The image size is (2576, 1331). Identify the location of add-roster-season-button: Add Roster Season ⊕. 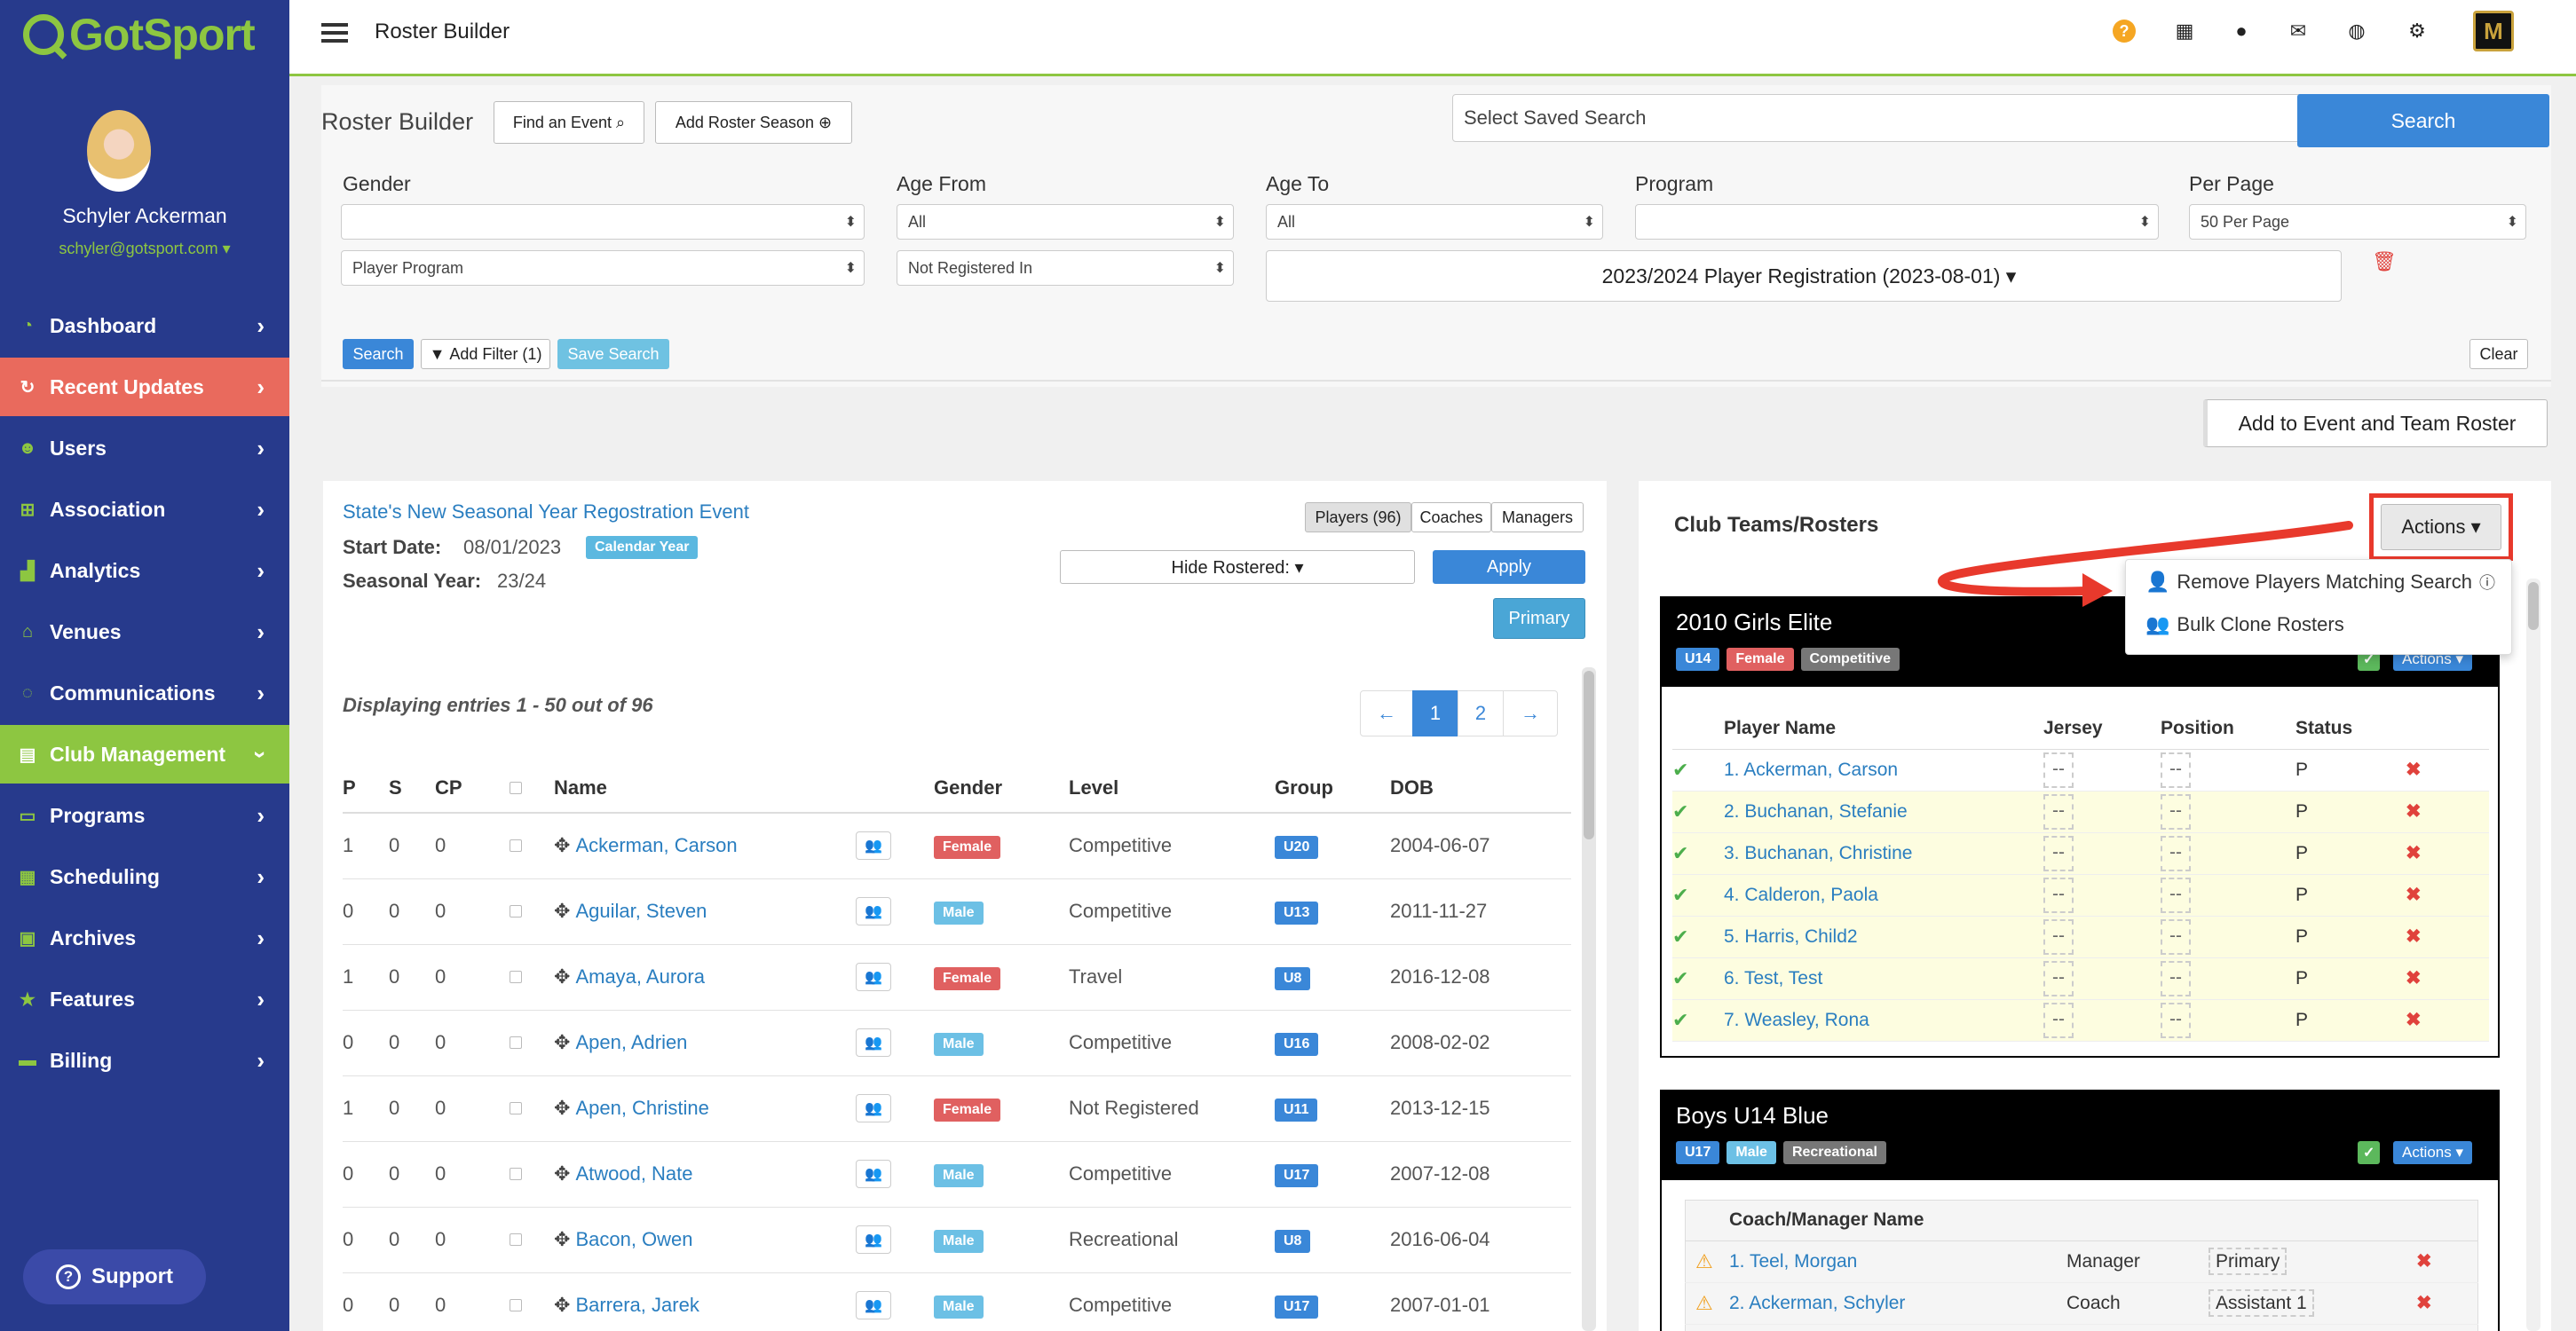
(753, 122).